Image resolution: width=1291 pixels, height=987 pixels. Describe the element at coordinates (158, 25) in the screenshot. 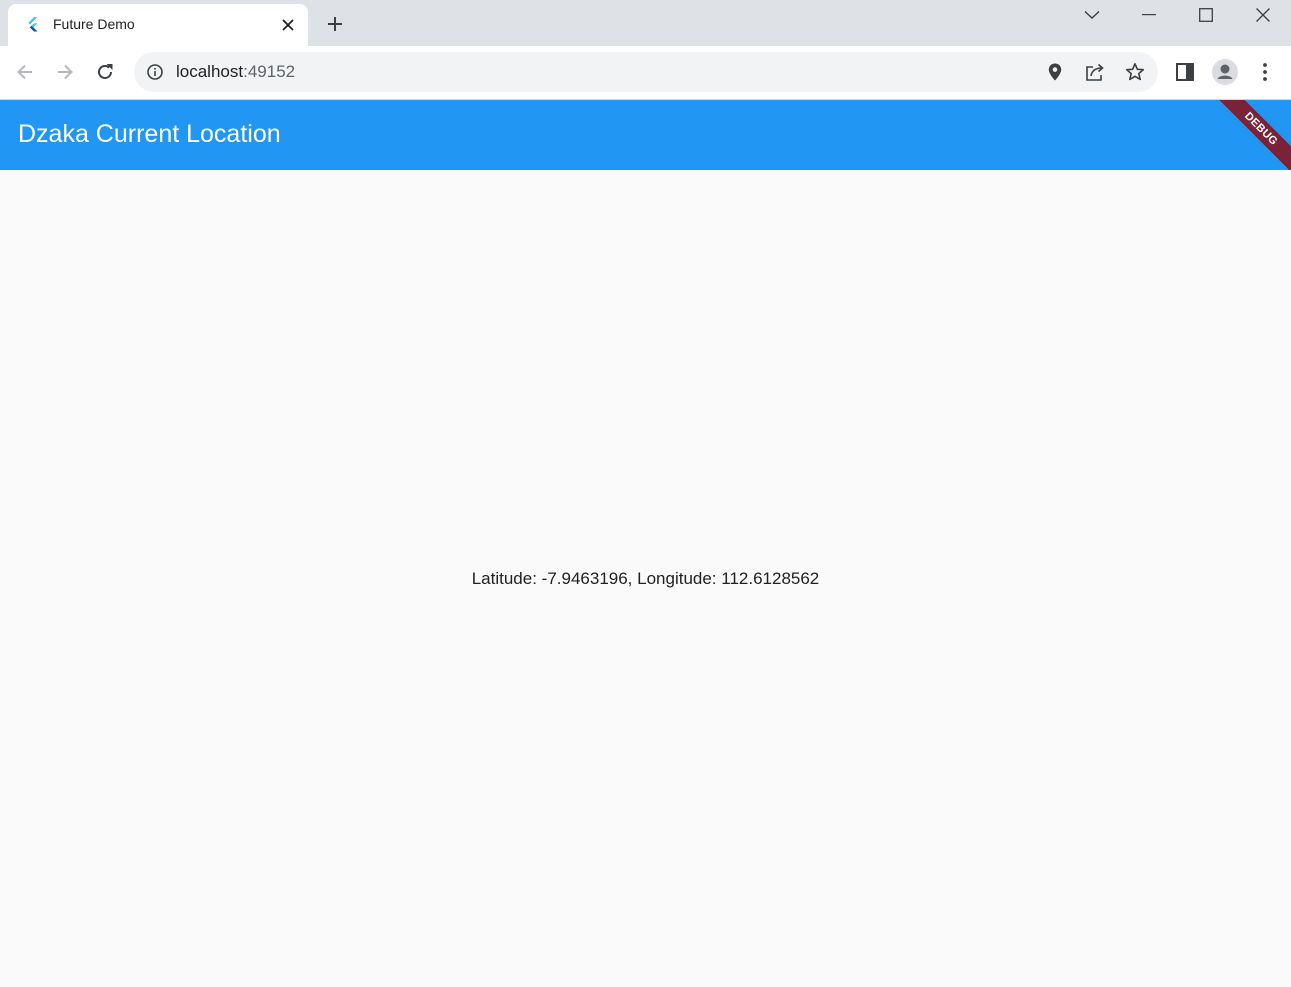

I see `tab-future-demo: Future Demo` at that location.